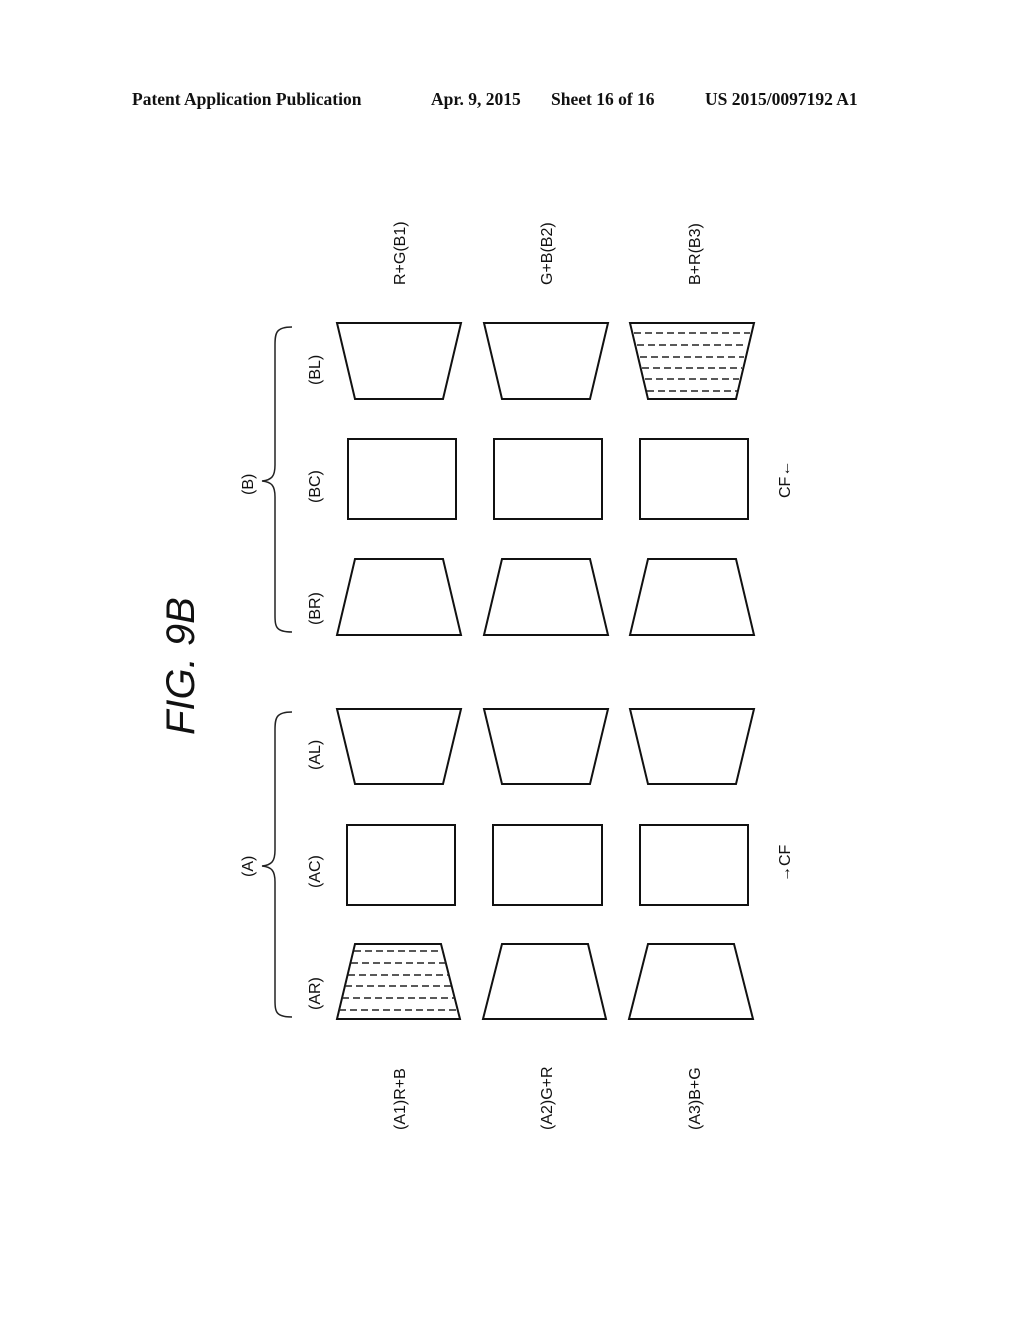  I want to click on column-label-bc: (BC), so click(315, 486).